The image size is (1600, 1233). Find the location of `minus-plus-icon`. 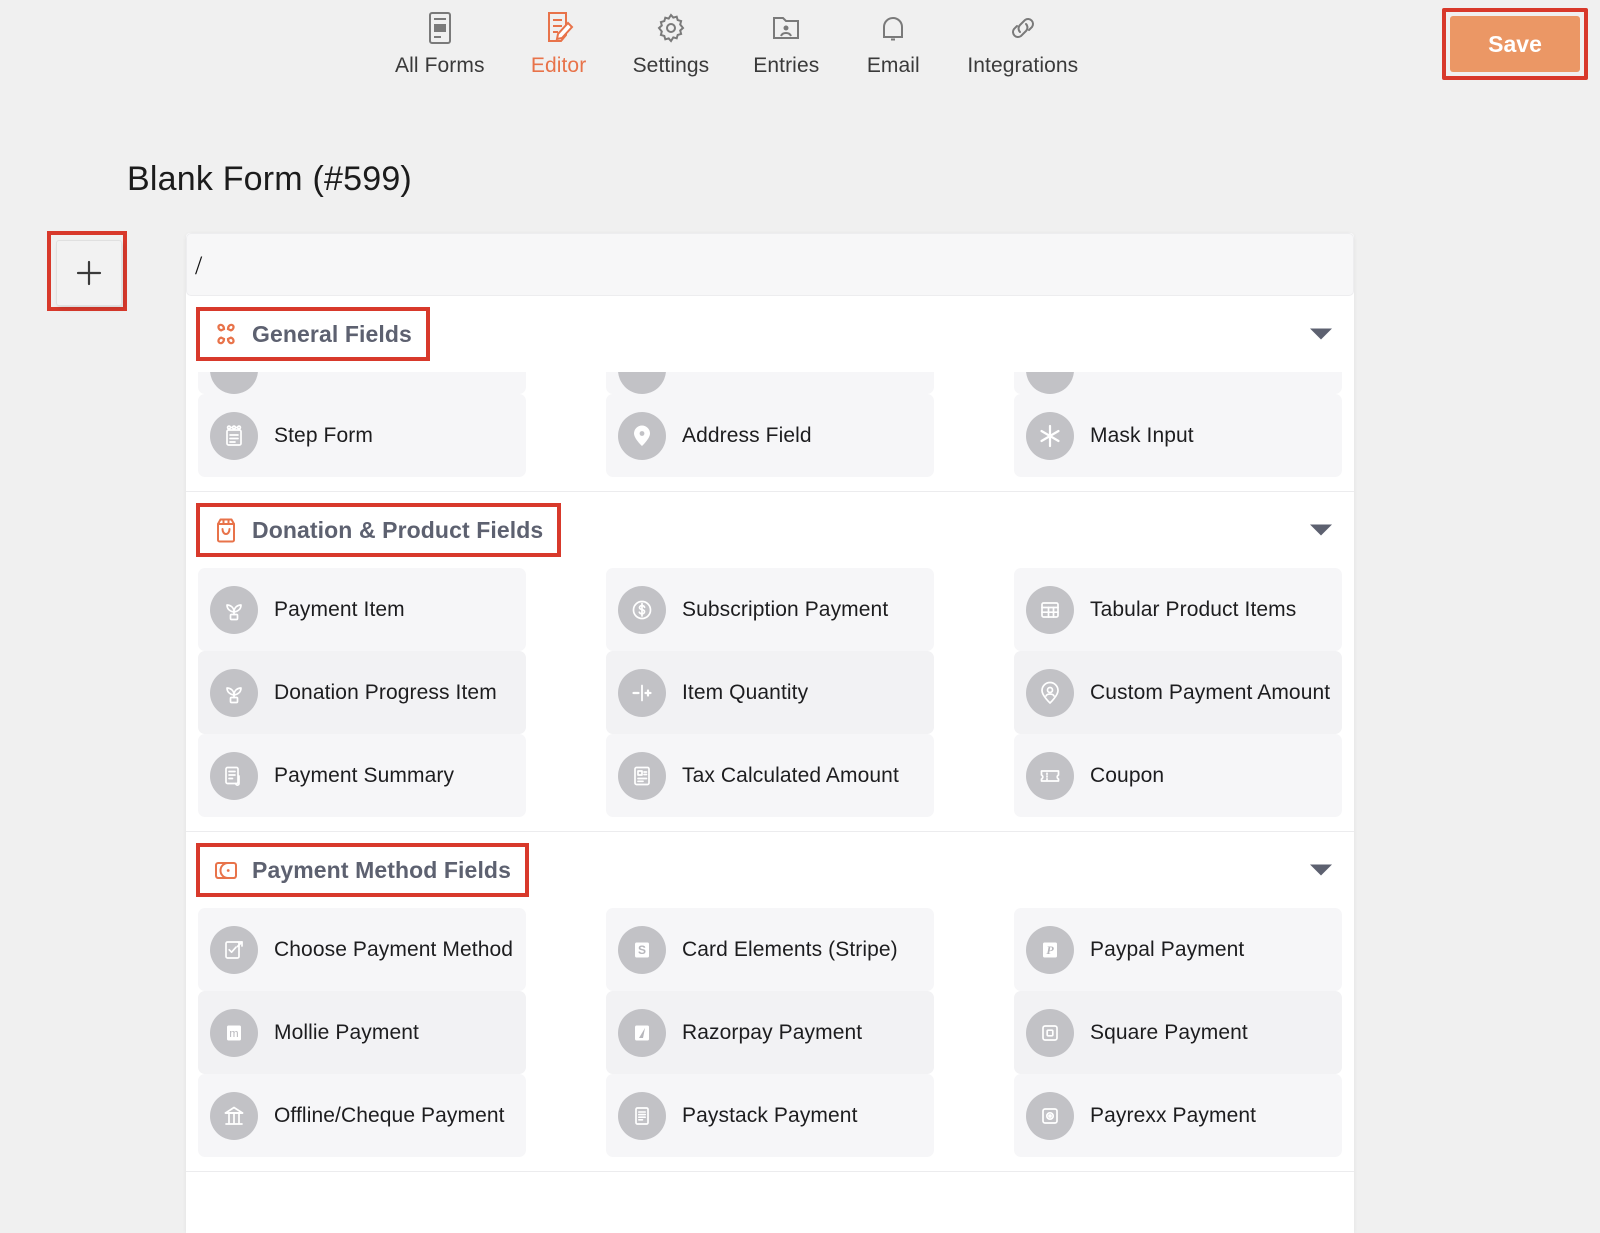

minus-plus-icon is located at coordinates (642, 692).